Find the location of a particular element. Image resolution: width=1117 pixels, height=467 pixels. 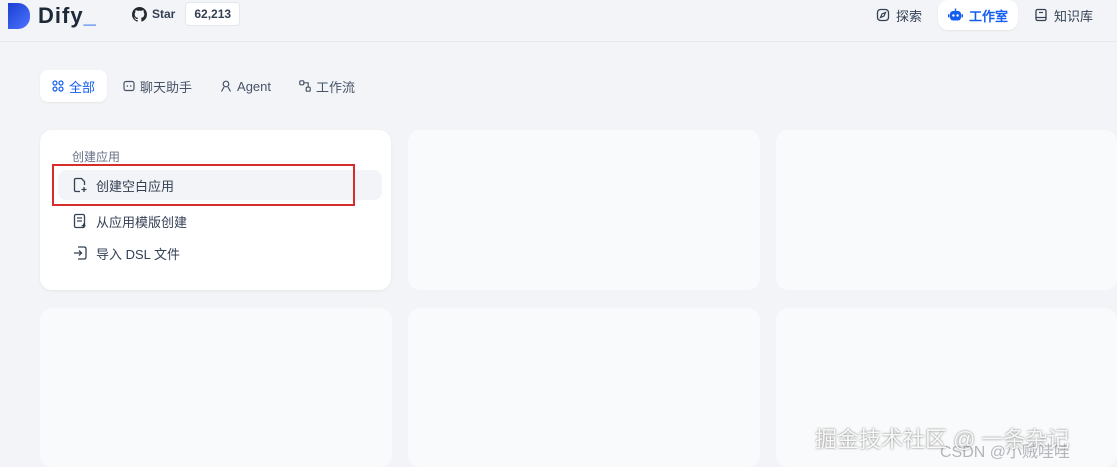

tab-chat-assistant: 聊天助手 is located at coordinates (157, 86).